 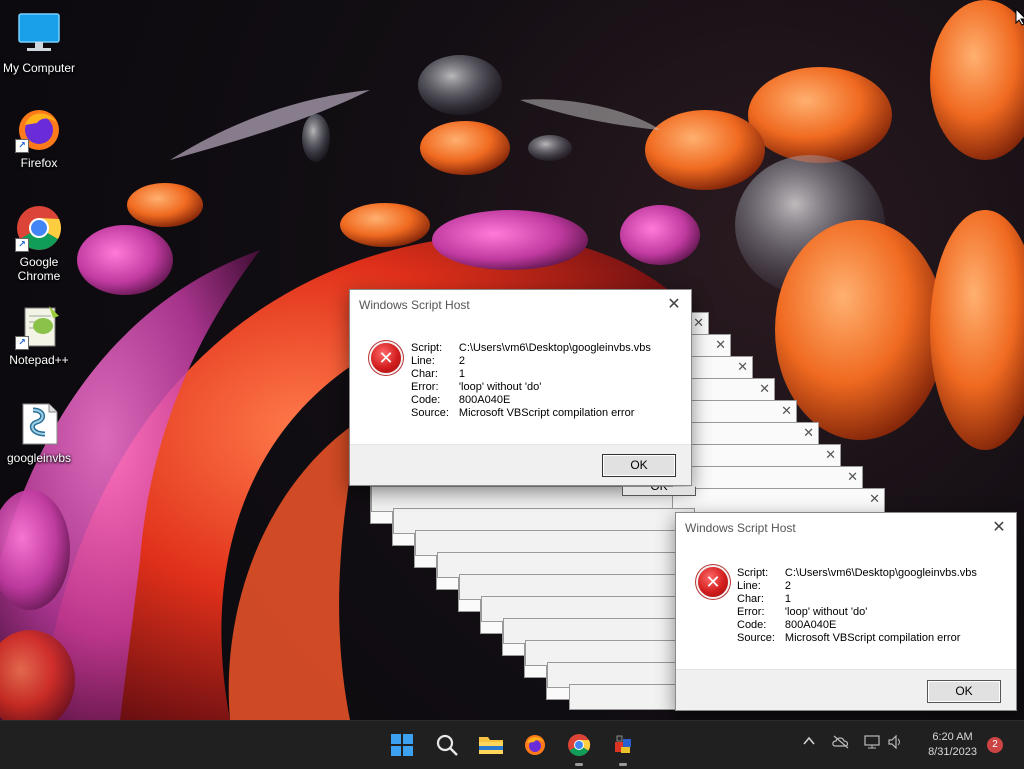 I want to click on script-host-app-icon, so click(x=623, y=744).